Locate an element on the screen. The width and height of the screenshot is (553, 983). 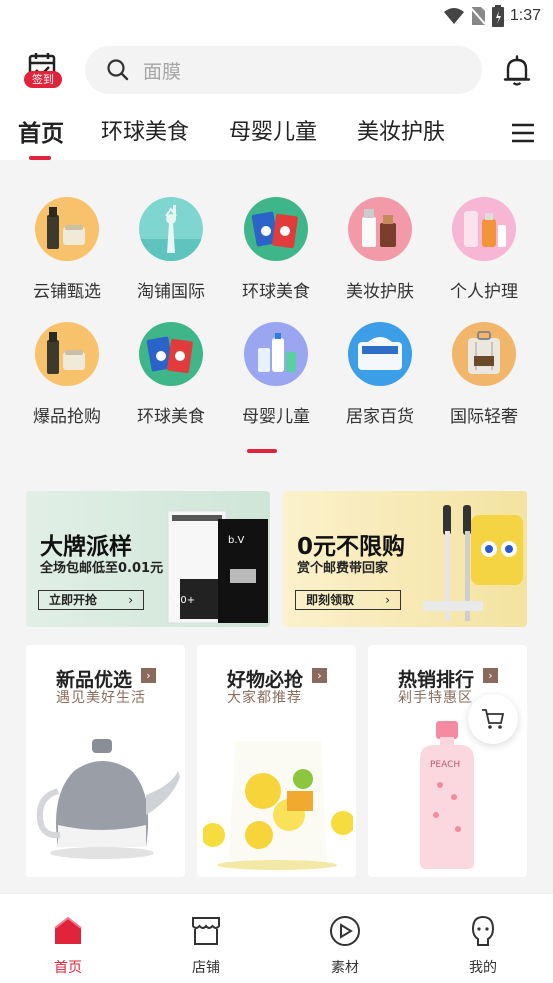
svg-text: PEACH is located at coordinates (445, 765).